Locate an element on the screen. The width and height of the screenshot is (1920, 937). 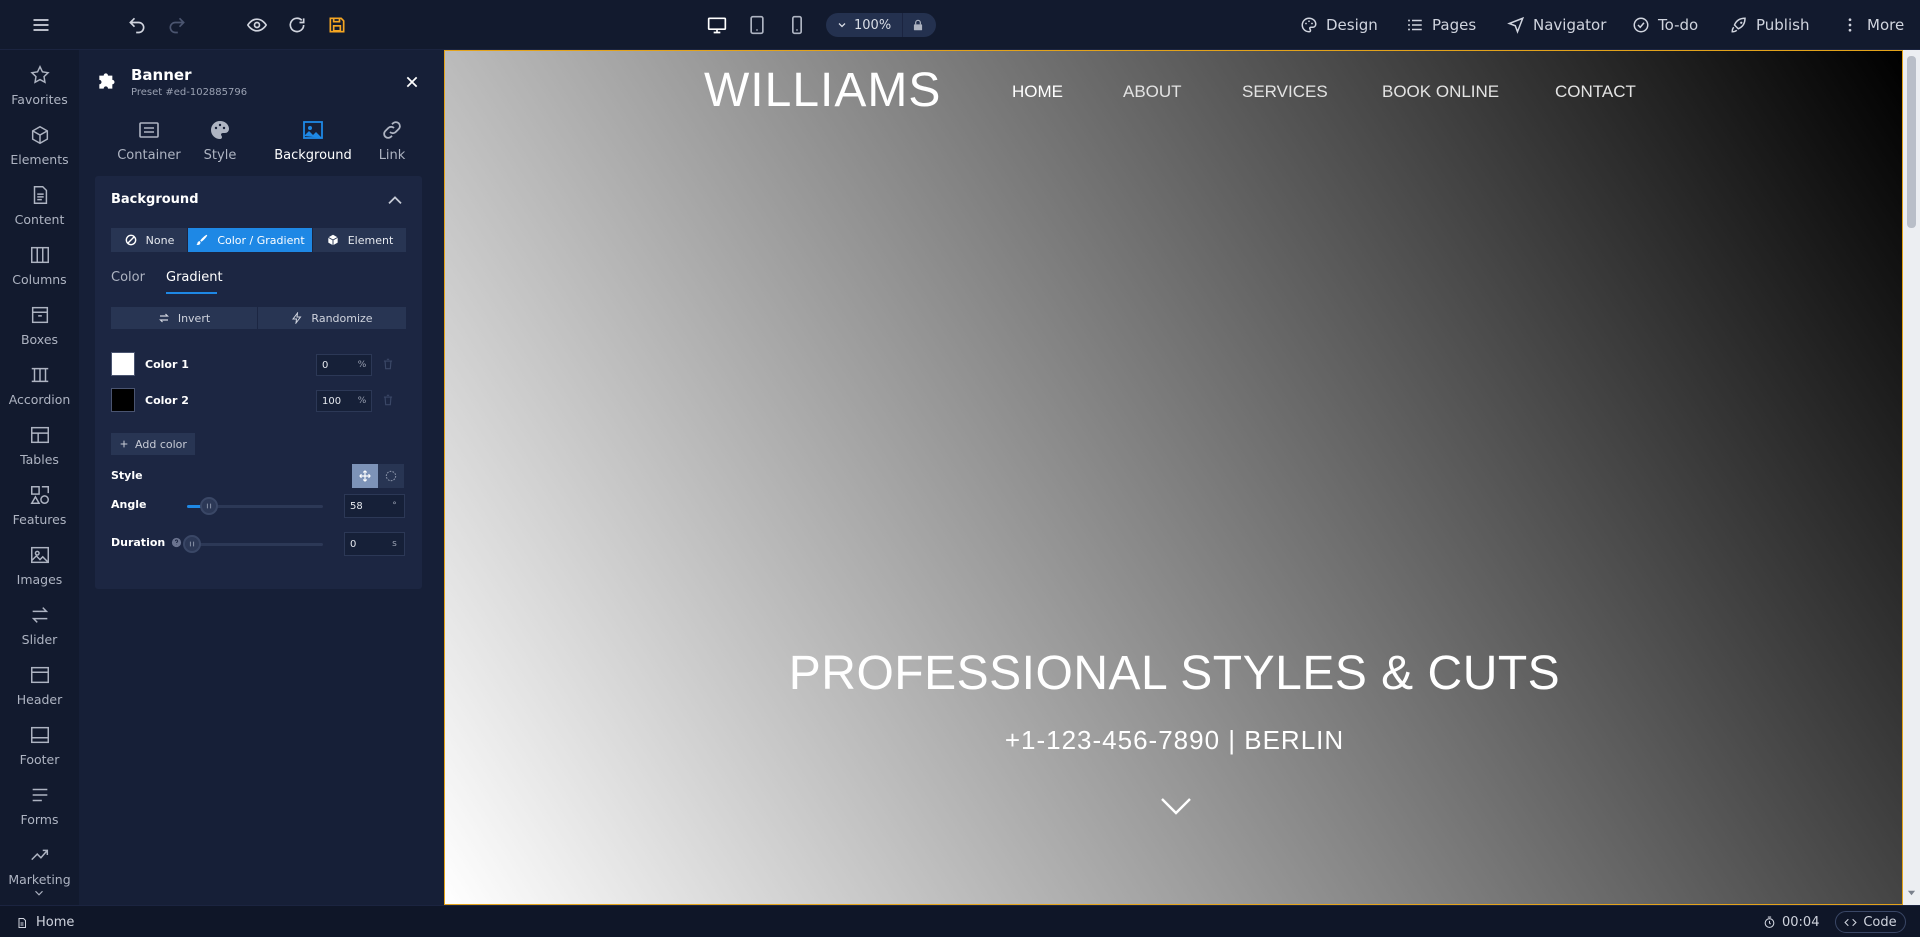
publish-menu: Publish is located at coordinates (1769, 25).